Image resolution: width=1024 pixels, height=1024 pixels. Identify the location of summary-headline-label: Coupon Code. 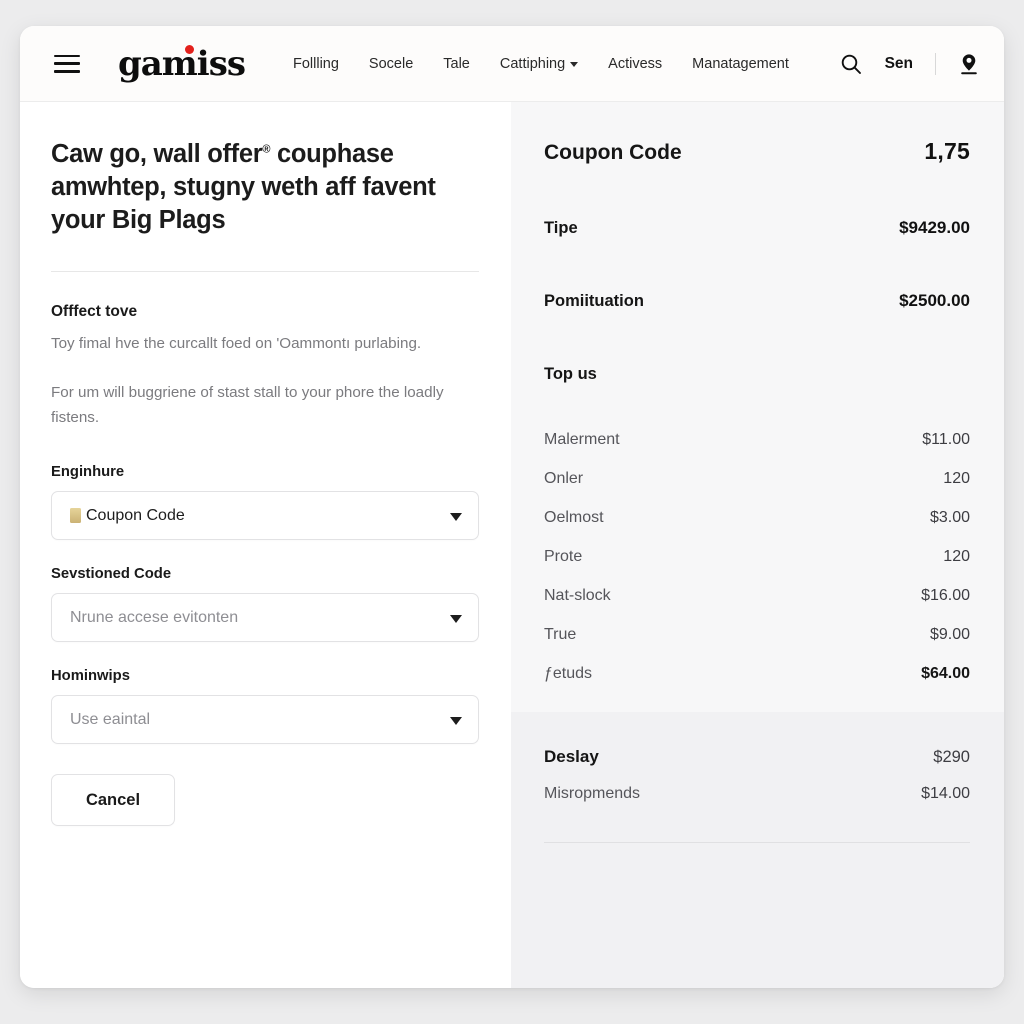
(613, 152).